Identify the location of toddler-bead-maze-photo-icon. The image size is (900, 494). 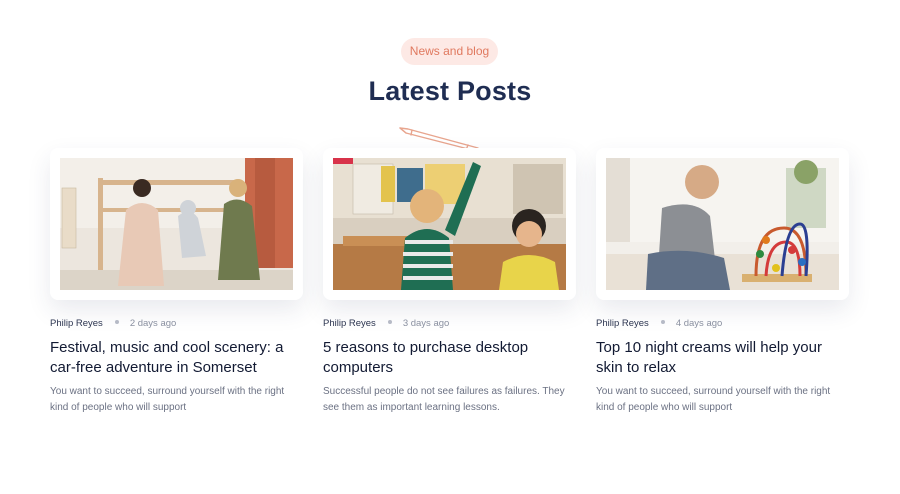
(722, 224).